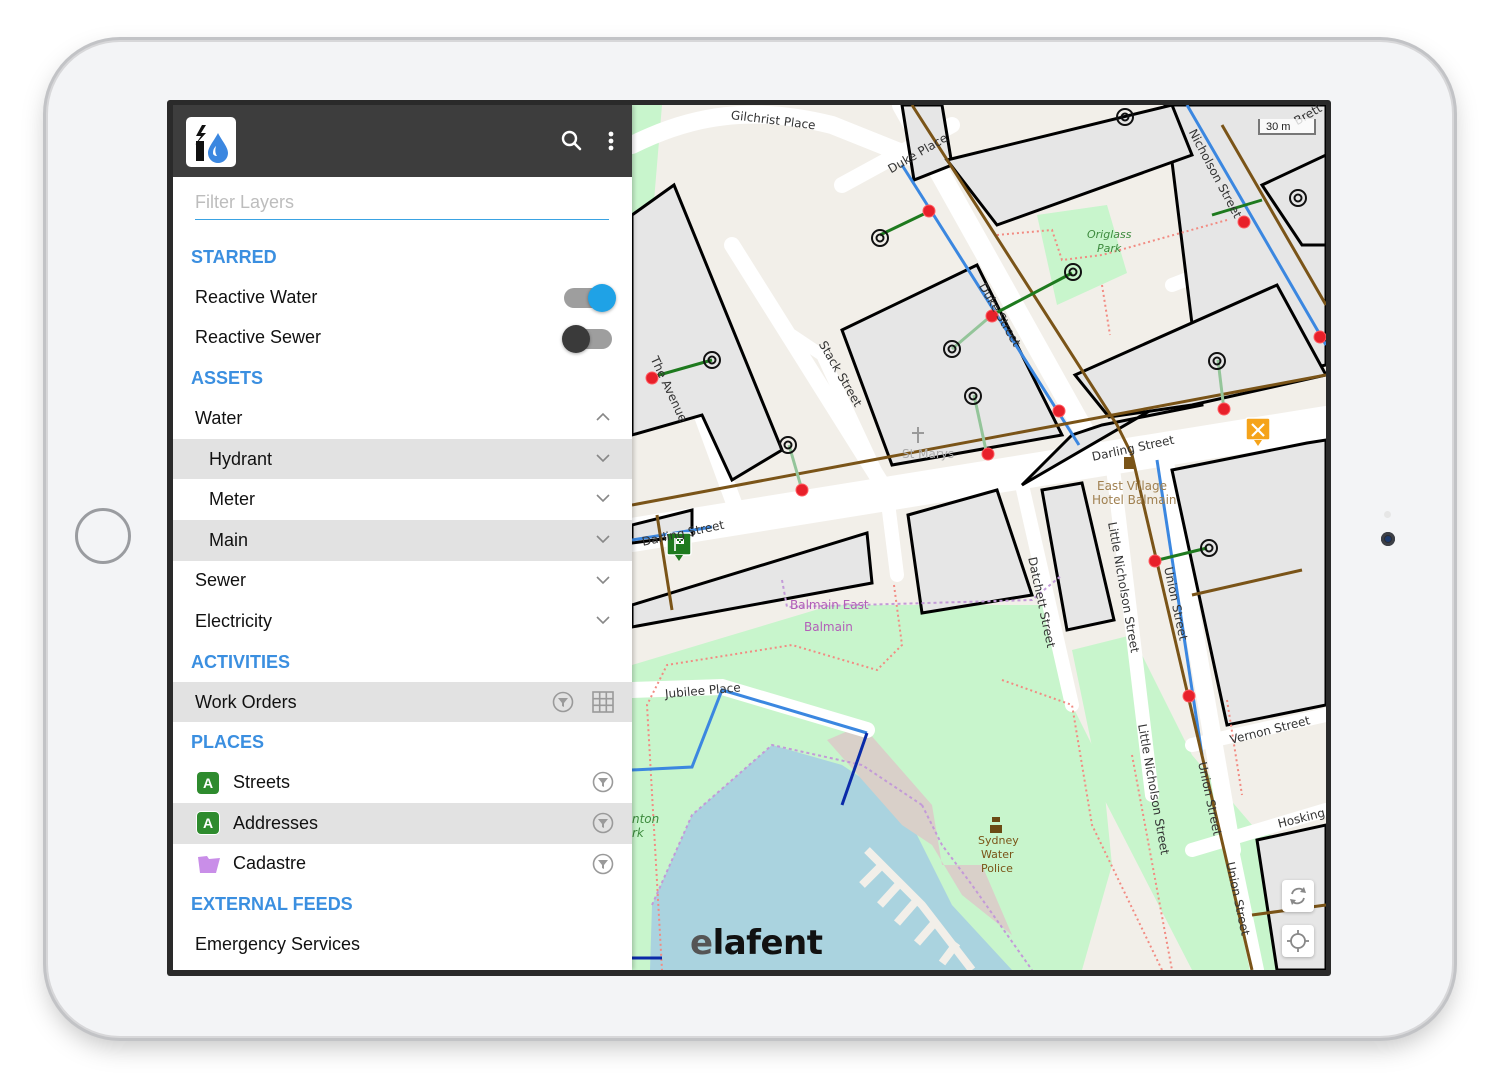  Describe the element at coordinates (234, 257) in the screenshot. I see `section-starred: STARRED` at that location.